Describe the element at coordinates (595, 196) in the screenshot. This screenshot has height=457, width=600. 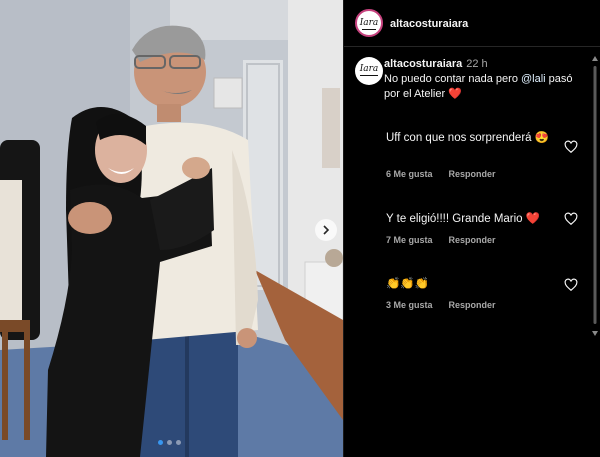
I see `comments-scrollbar` at that location.